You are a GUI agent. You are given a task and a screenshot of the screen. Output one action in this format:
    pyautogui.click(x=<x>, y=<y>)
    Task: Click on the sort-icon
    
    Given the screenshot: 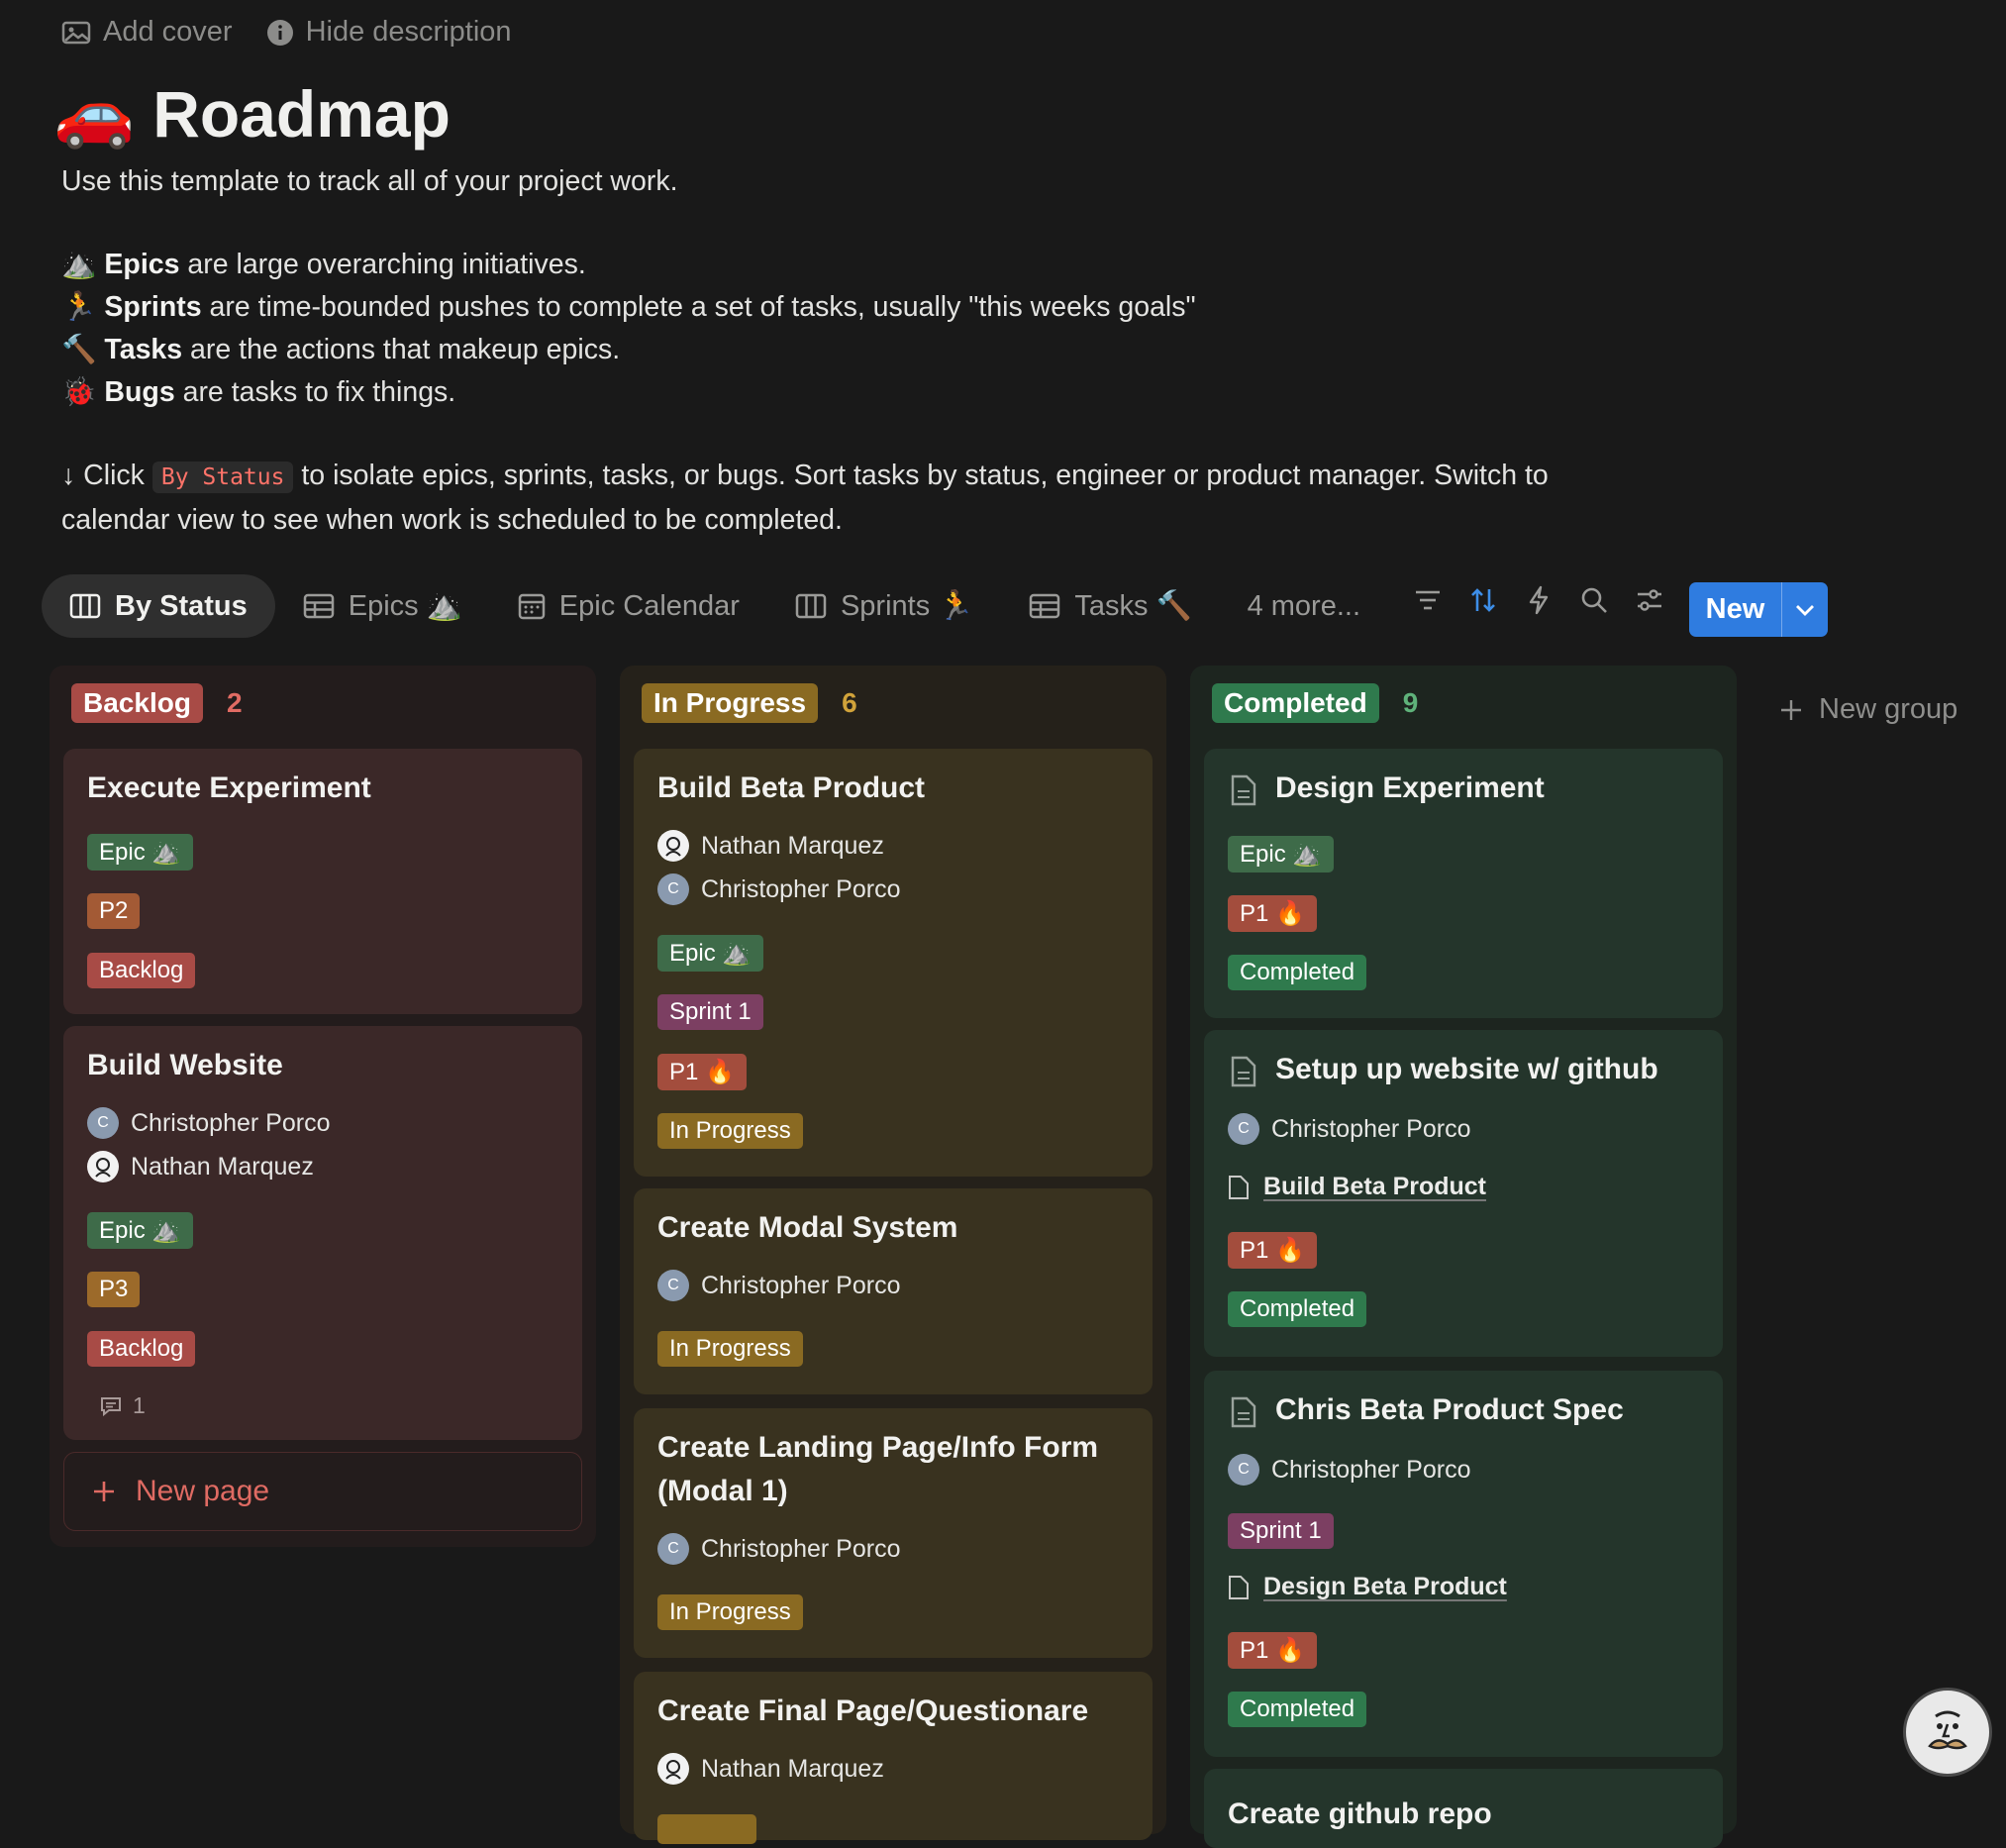 What is the action you would take?
    pyautogui.click(x=1483, y=600)
    